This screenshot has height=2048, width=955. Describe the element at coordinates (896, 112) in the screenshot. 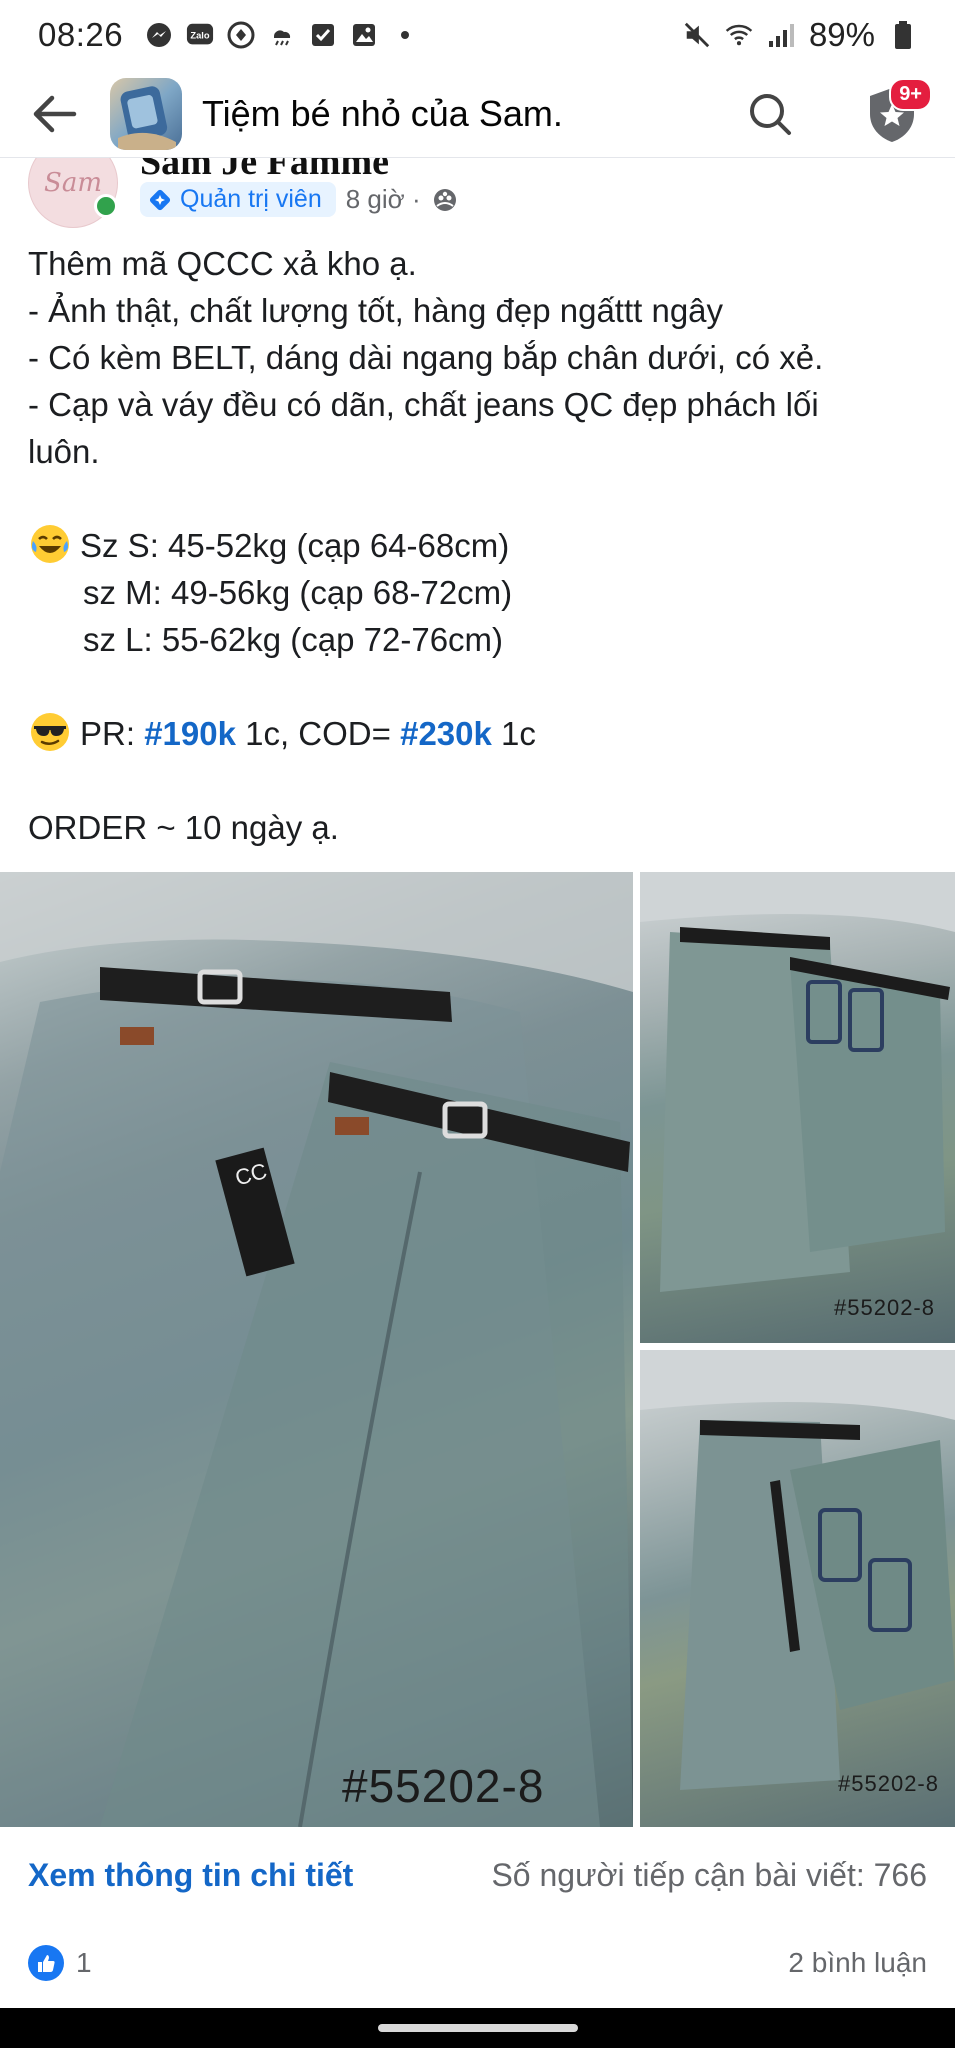

I see `group-badge-button: 9+` at that location.